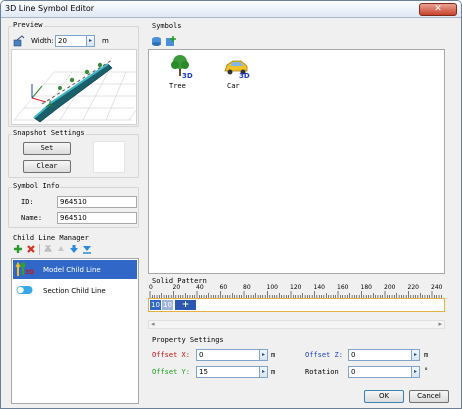 This screenshot has height=409, width=462. I want to click on scroll-right-arrow: ▸, so click(440, 324).